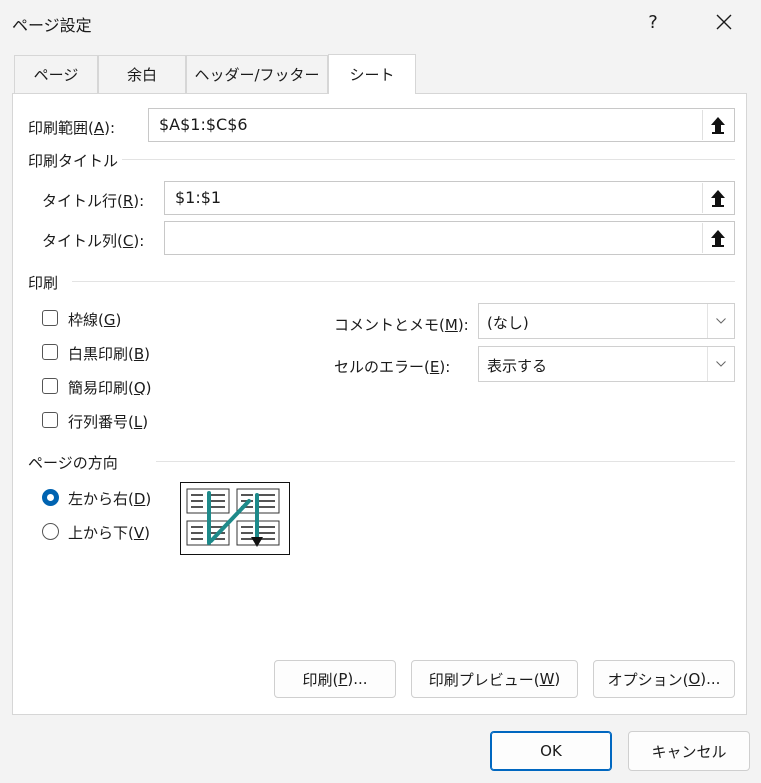 The height and width of the screenshot is (783, 761). What do you see at coordinates (653, 22) in the screenshot?
I see `help-button: ?` at bounding box center [653, 22].